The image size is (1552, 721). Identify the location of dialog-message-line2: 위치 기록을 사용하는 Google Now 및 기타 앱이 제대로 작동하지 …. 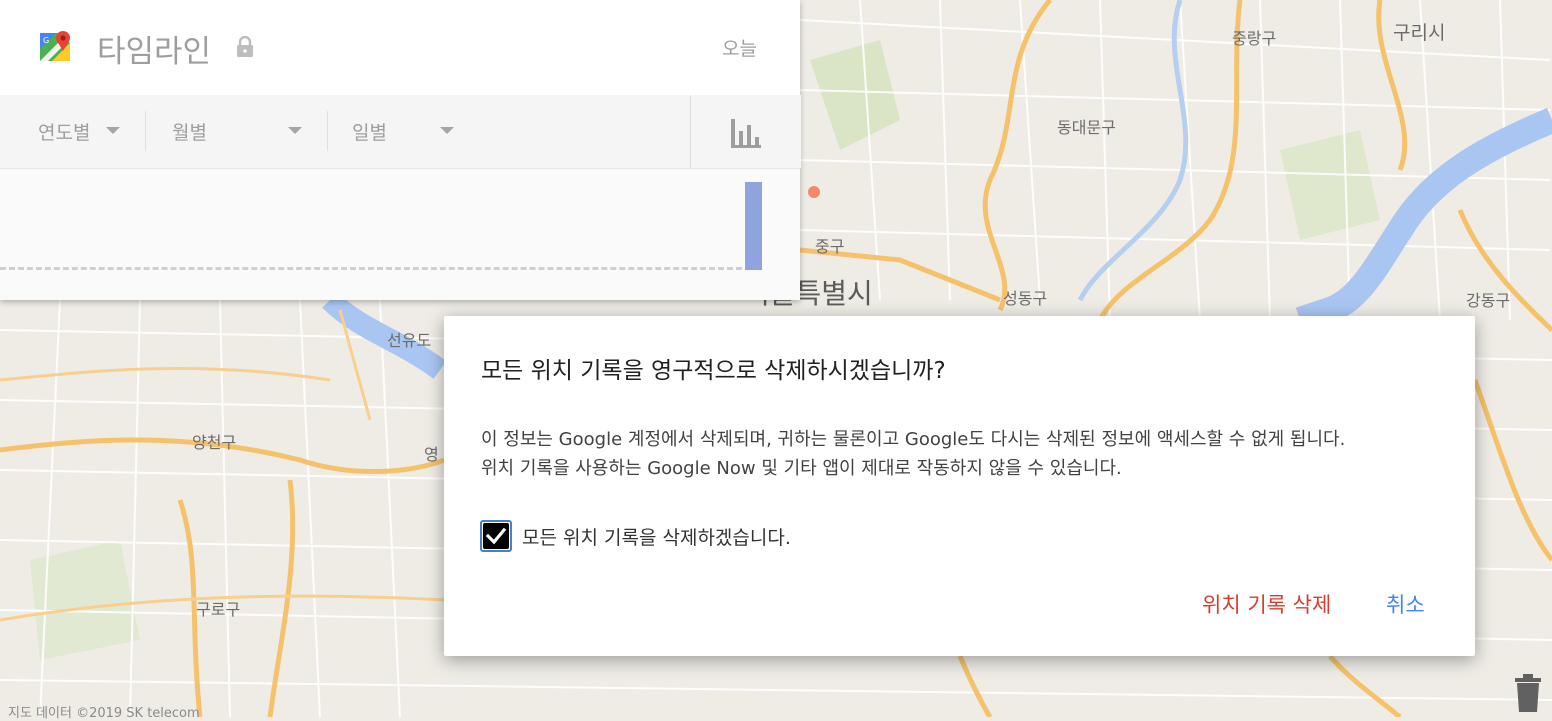
(801, 468).